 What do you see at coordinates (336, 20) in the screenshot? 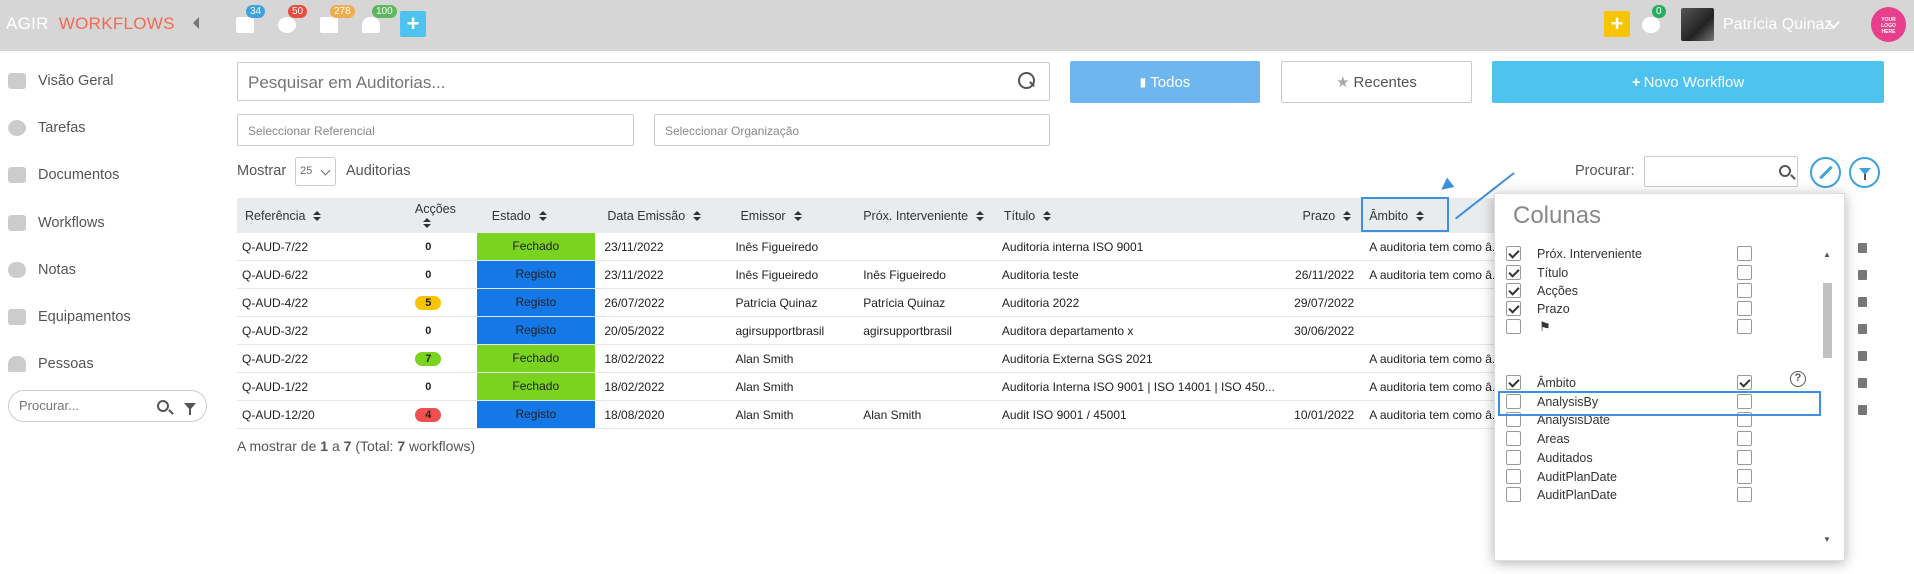
I see `document-icon: 278` at bounding box center [336, 20].